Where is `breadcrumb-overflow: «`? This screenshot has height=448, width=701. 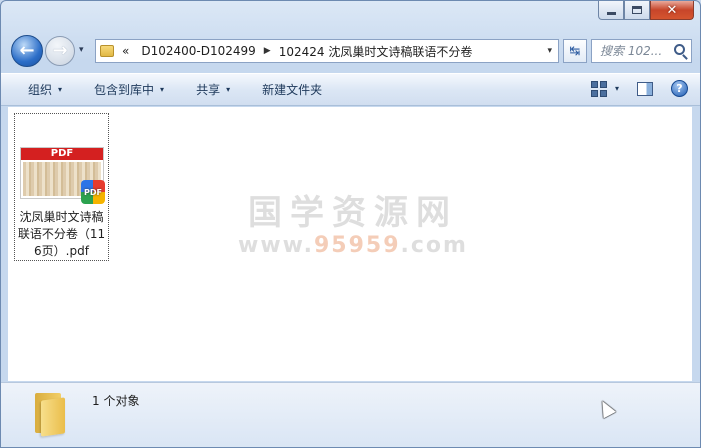 breadcrumb-overflow: « is located at coordinates (125, 51).